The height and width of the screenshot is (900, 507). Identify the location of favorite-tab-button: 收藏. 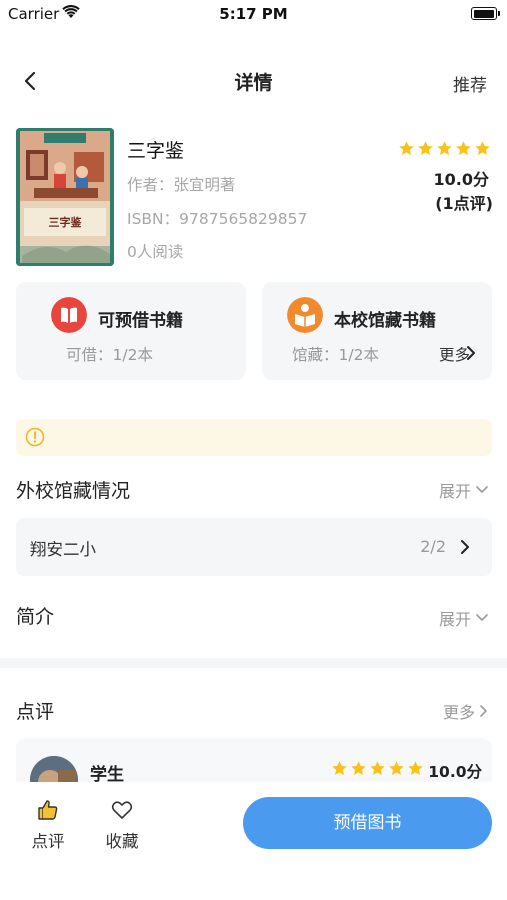
(122, 825).